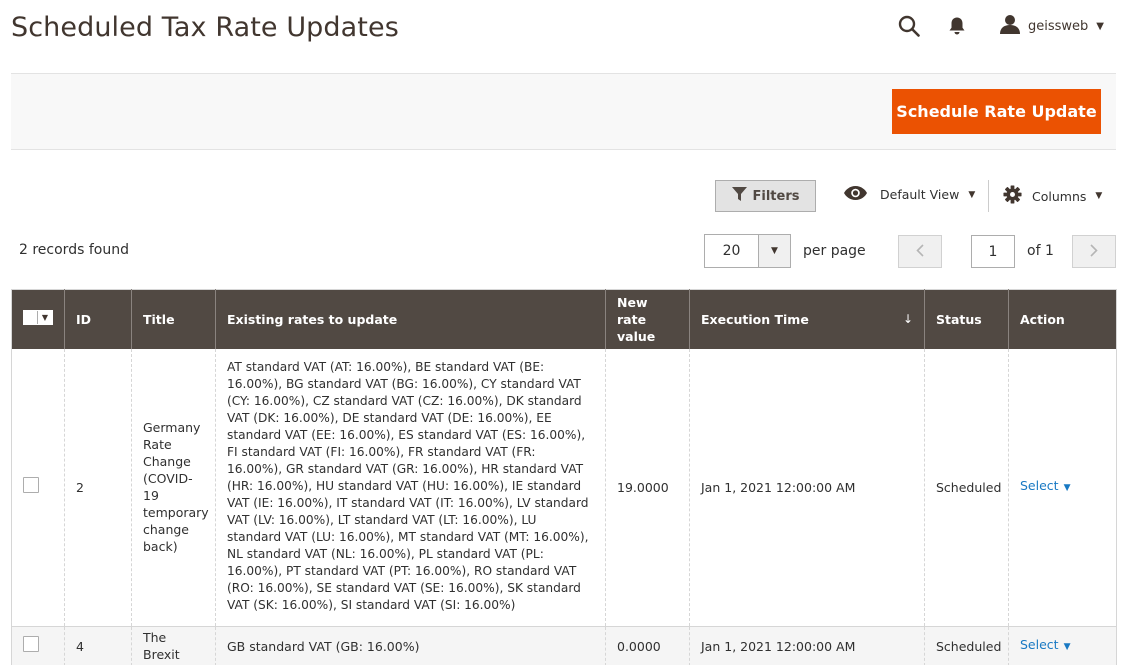  What do you see at coordinates (98, 487) in the screenshot?
I see `cell-id: 2` at bounding box center [98, 487].